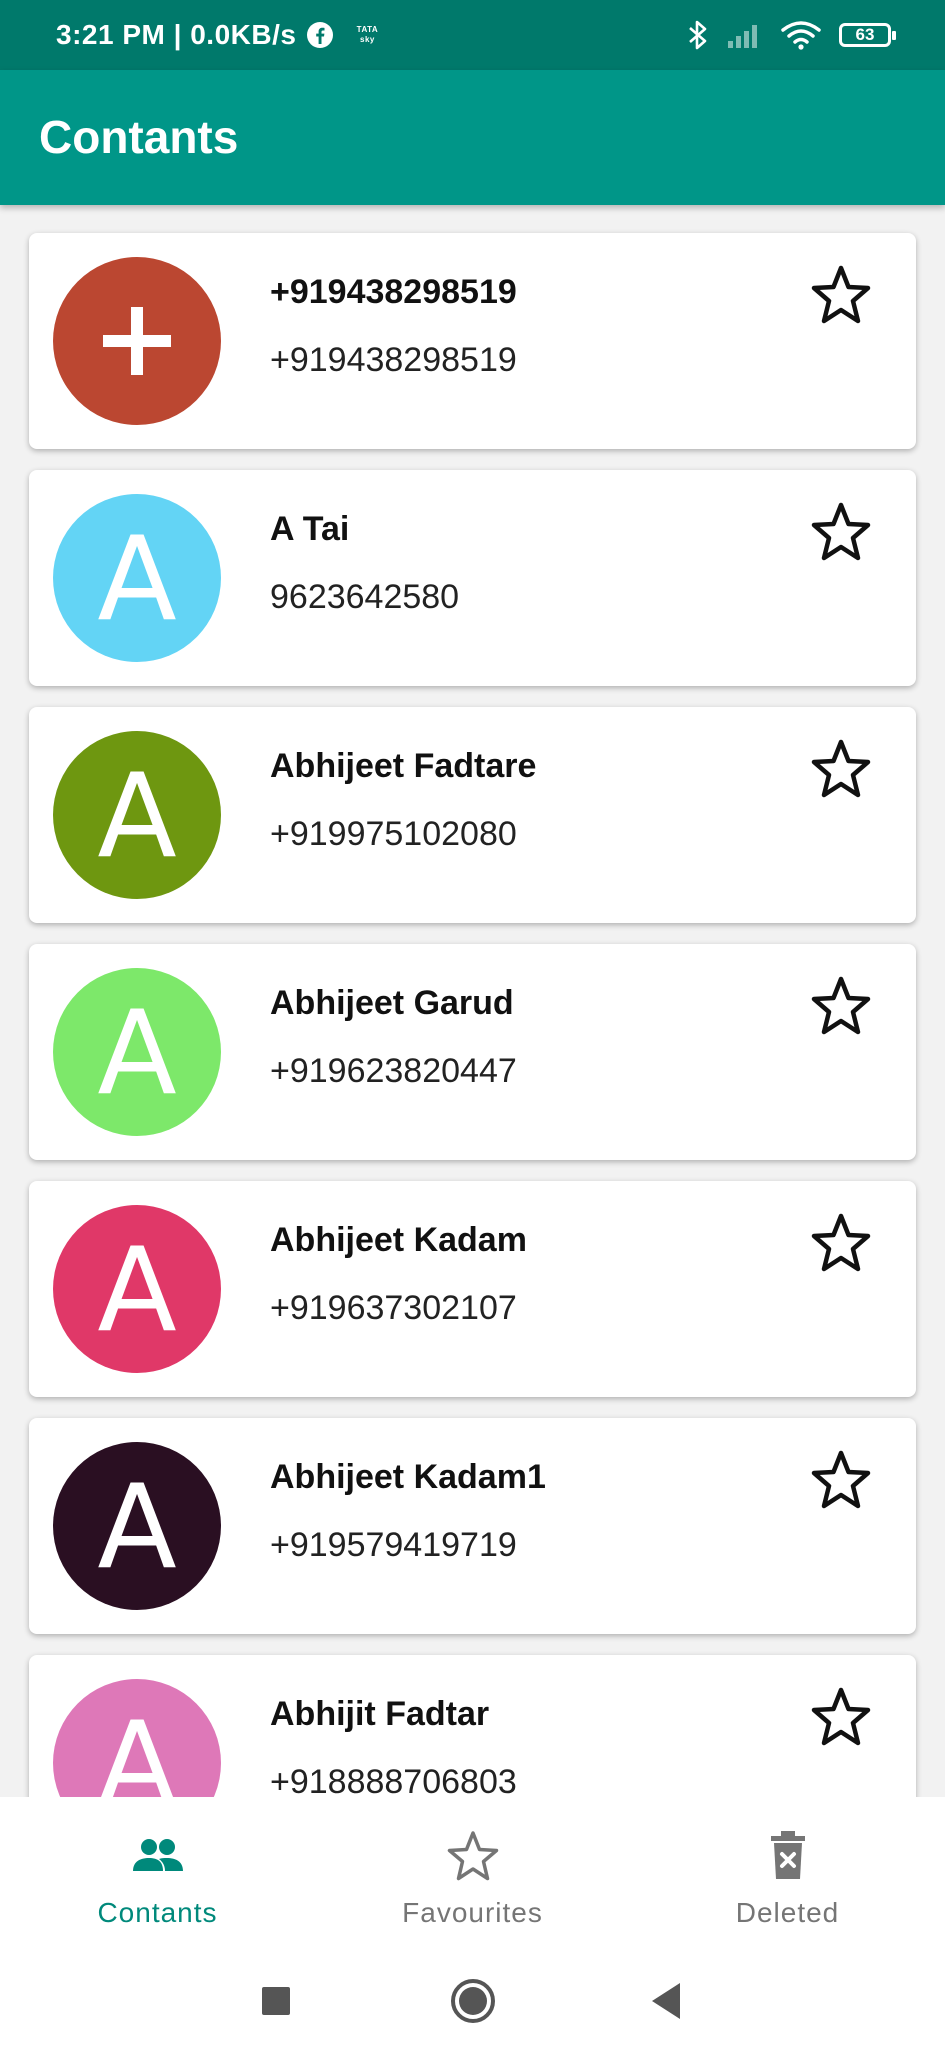 The width and height of the screenshot is (945, 2048). Describe the element at coordinates (139, 137) in the screenshot. I see `page-title: Contants` at that location.